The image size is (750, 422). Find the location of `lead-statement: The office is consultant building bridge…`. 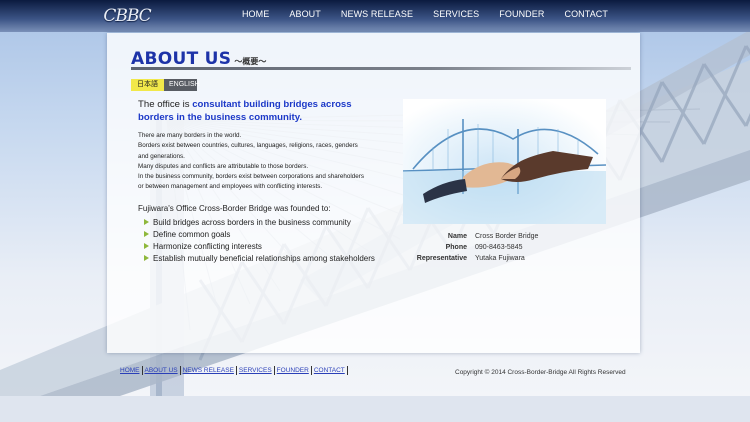

lead-statement: The office is consultant building bridge… is located at coordinates (263, 111).